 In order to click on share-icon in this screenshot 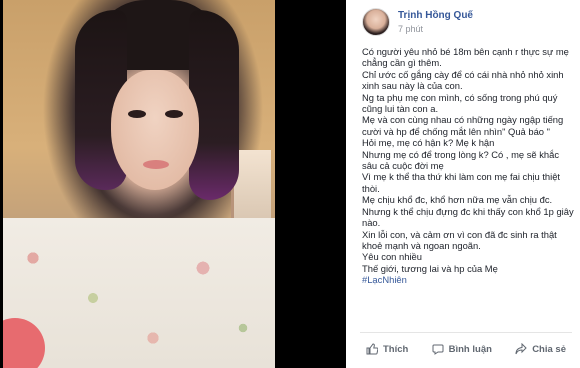, I will do `click(521, 349)`.